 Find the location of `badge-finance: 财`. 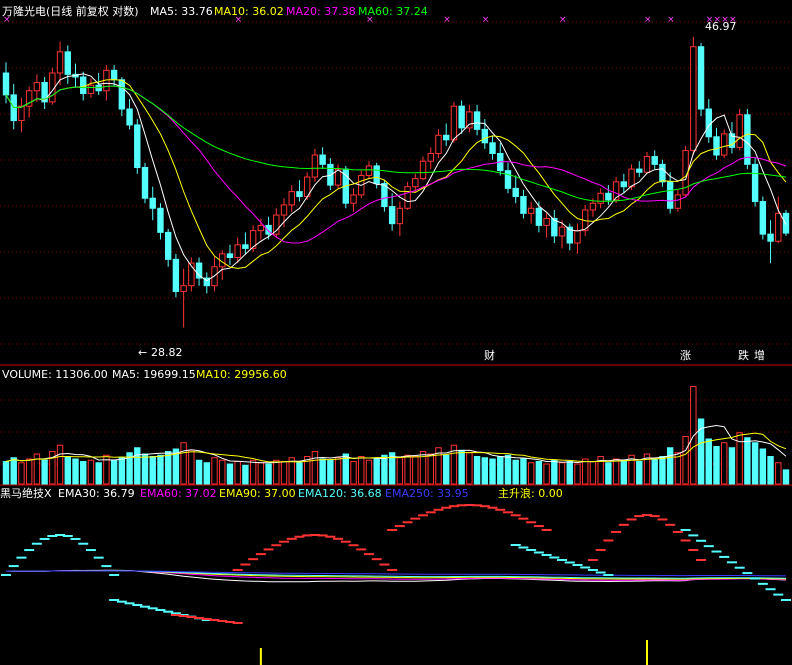

badge-finance: 财 is located at coordinates (489, 355).